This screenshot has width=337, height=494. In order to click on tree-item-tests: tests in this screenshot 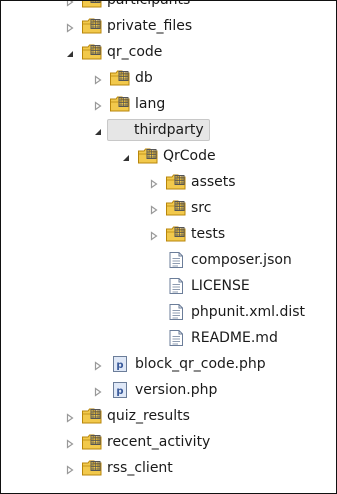, I will do `click(168, 234)`.